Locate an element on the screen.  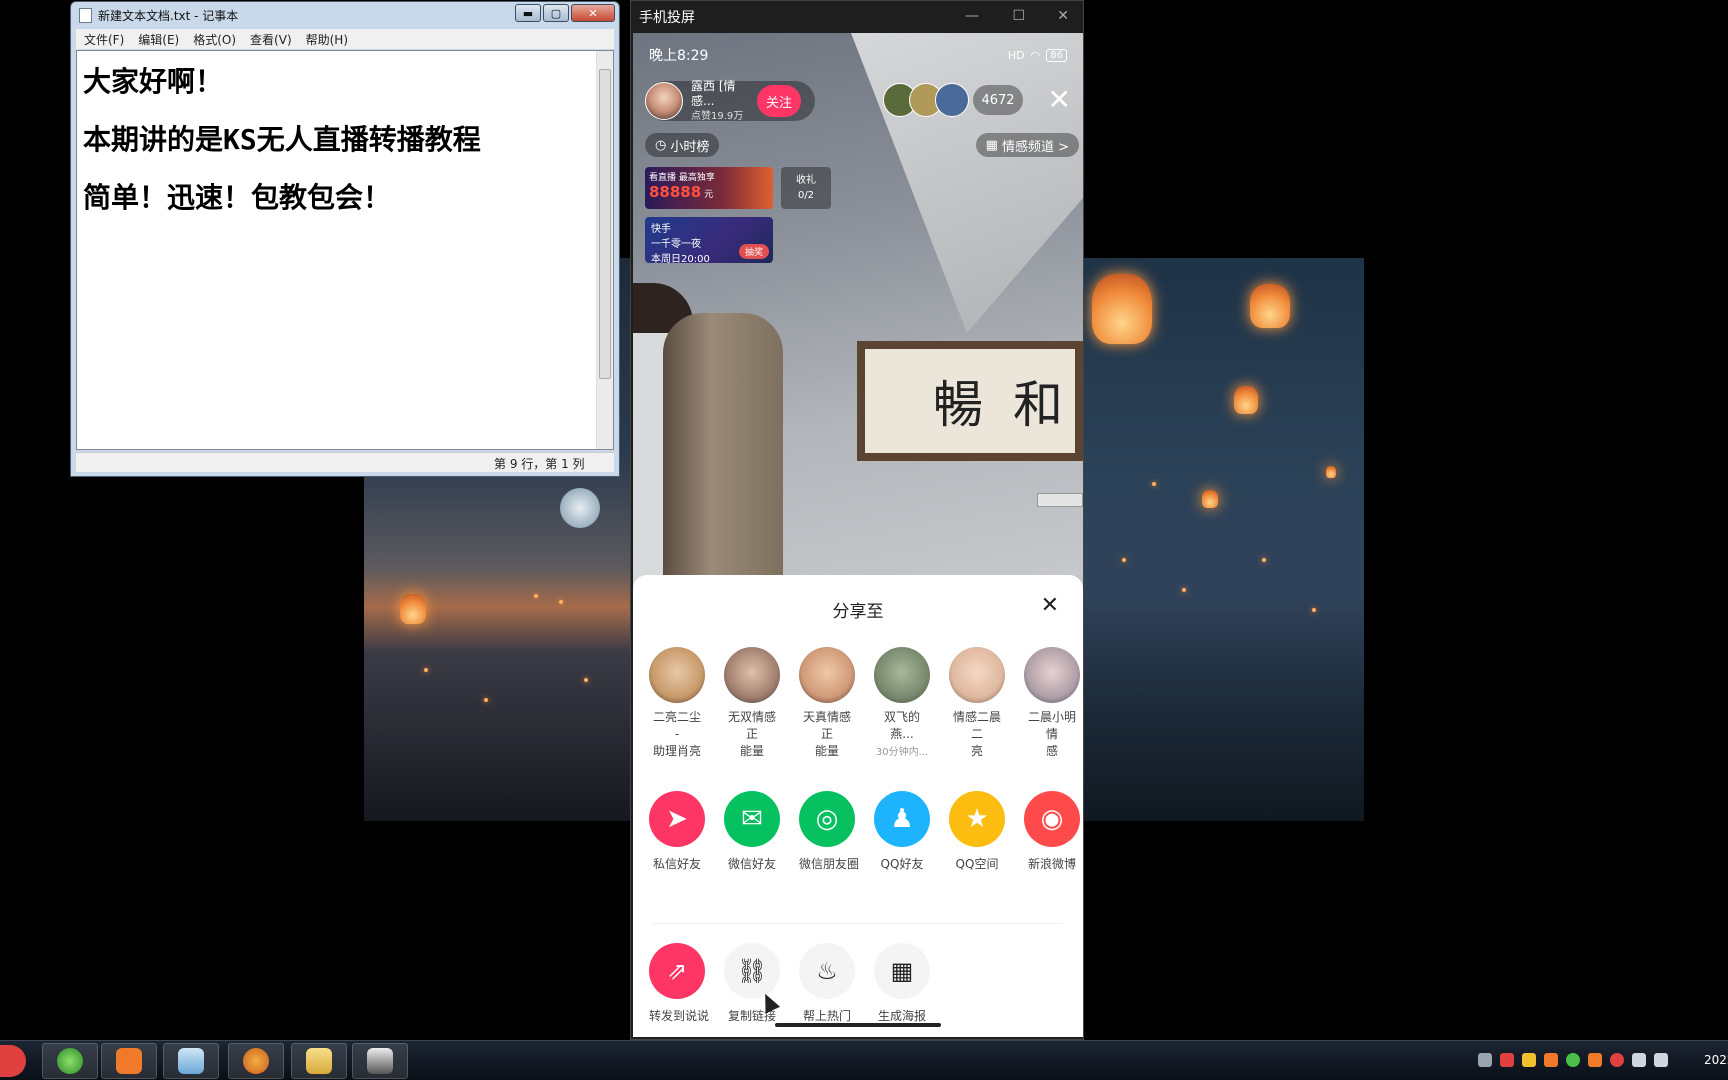
contact-item: 二晨小明情 感 is located at coordinates (1052, 703).